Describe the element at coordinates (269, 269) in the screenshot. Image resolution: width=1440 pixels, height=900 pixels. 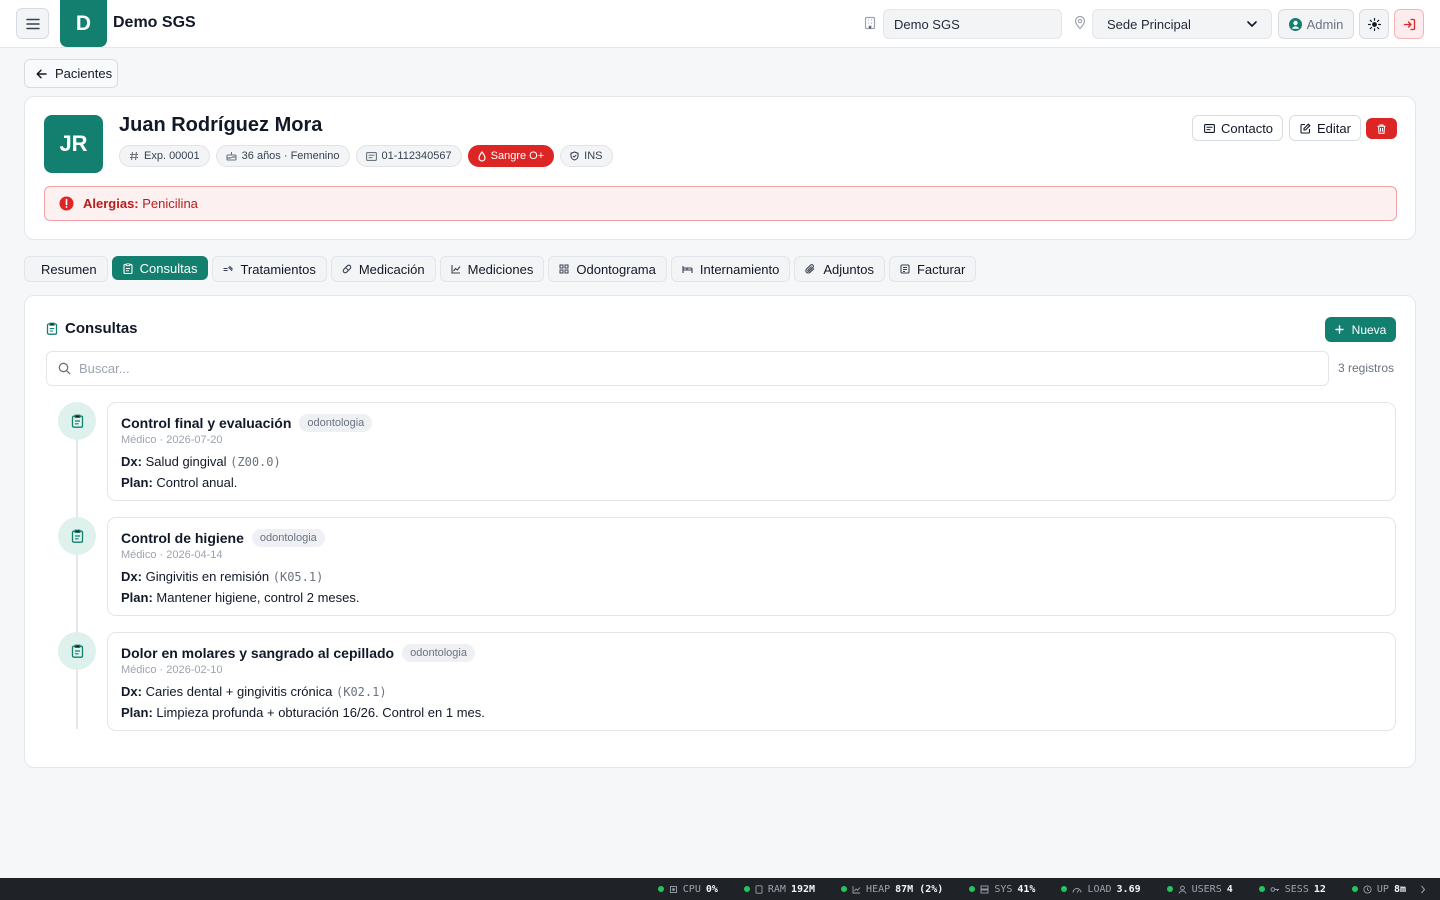
I see `tab-tratamientos: Tratamientos` at that location.